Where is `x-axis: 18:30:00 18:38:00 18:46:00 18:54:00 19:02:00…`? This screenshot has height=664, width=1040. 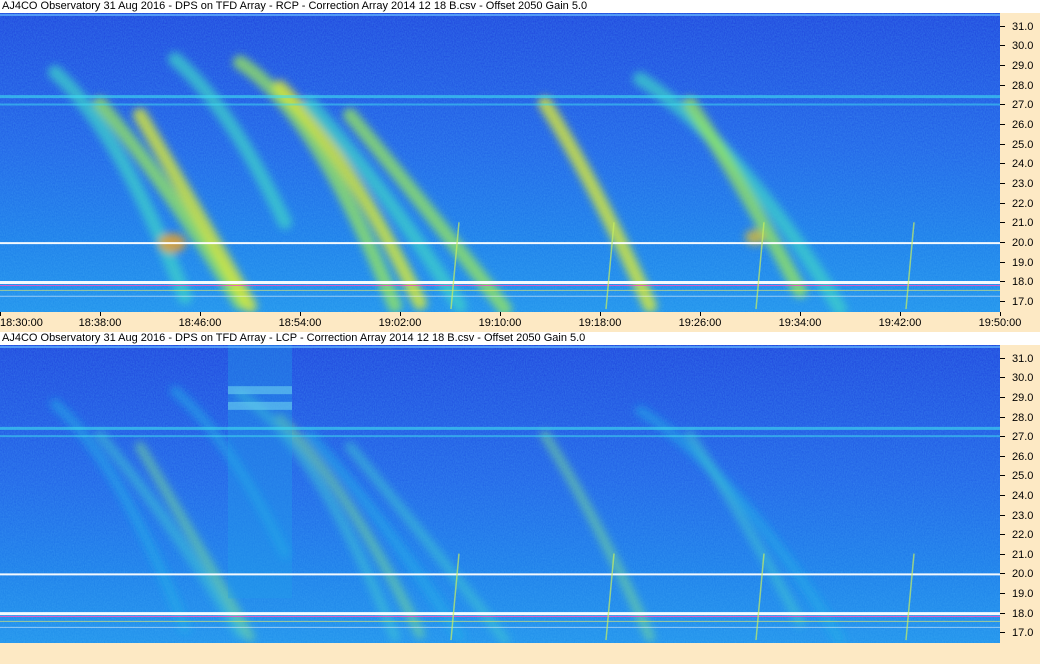
x-axis: 18:30:00 18:38:00 18:46:00 18:54:00 19:02:00… is located at coordinates (520, 322).